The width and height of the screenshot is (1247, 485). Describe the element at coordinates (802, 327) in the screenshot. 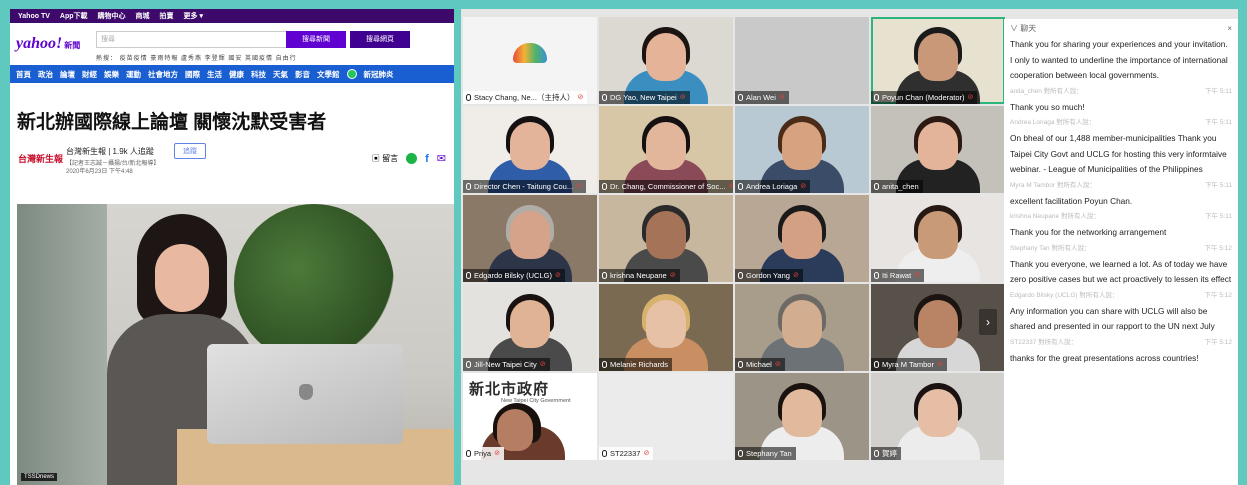

I see `participant-tile: Michael ⊘` at that location.